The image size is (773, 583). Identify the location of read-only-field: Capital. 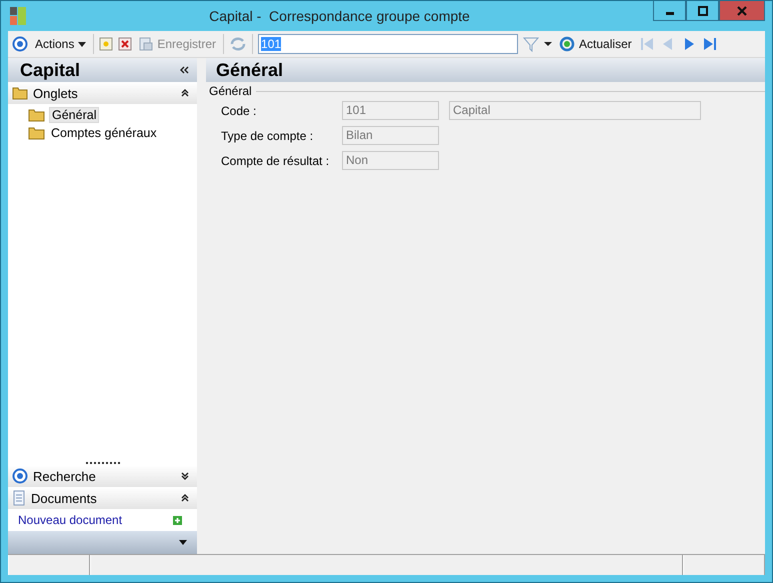
(575, 110).